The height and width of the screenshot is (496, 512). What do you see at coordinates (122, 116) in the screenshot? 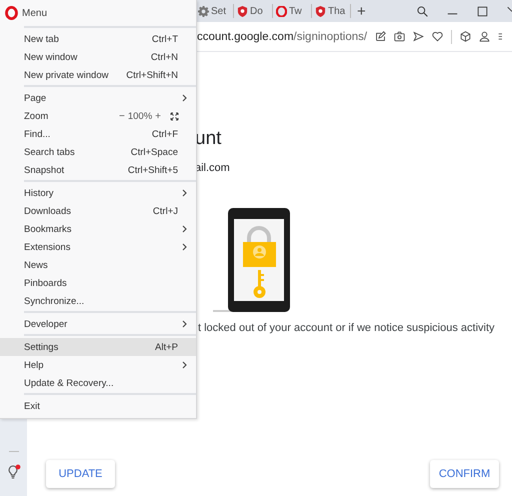
I see `zoom-out-button: −` at bounding box center [122, 116].